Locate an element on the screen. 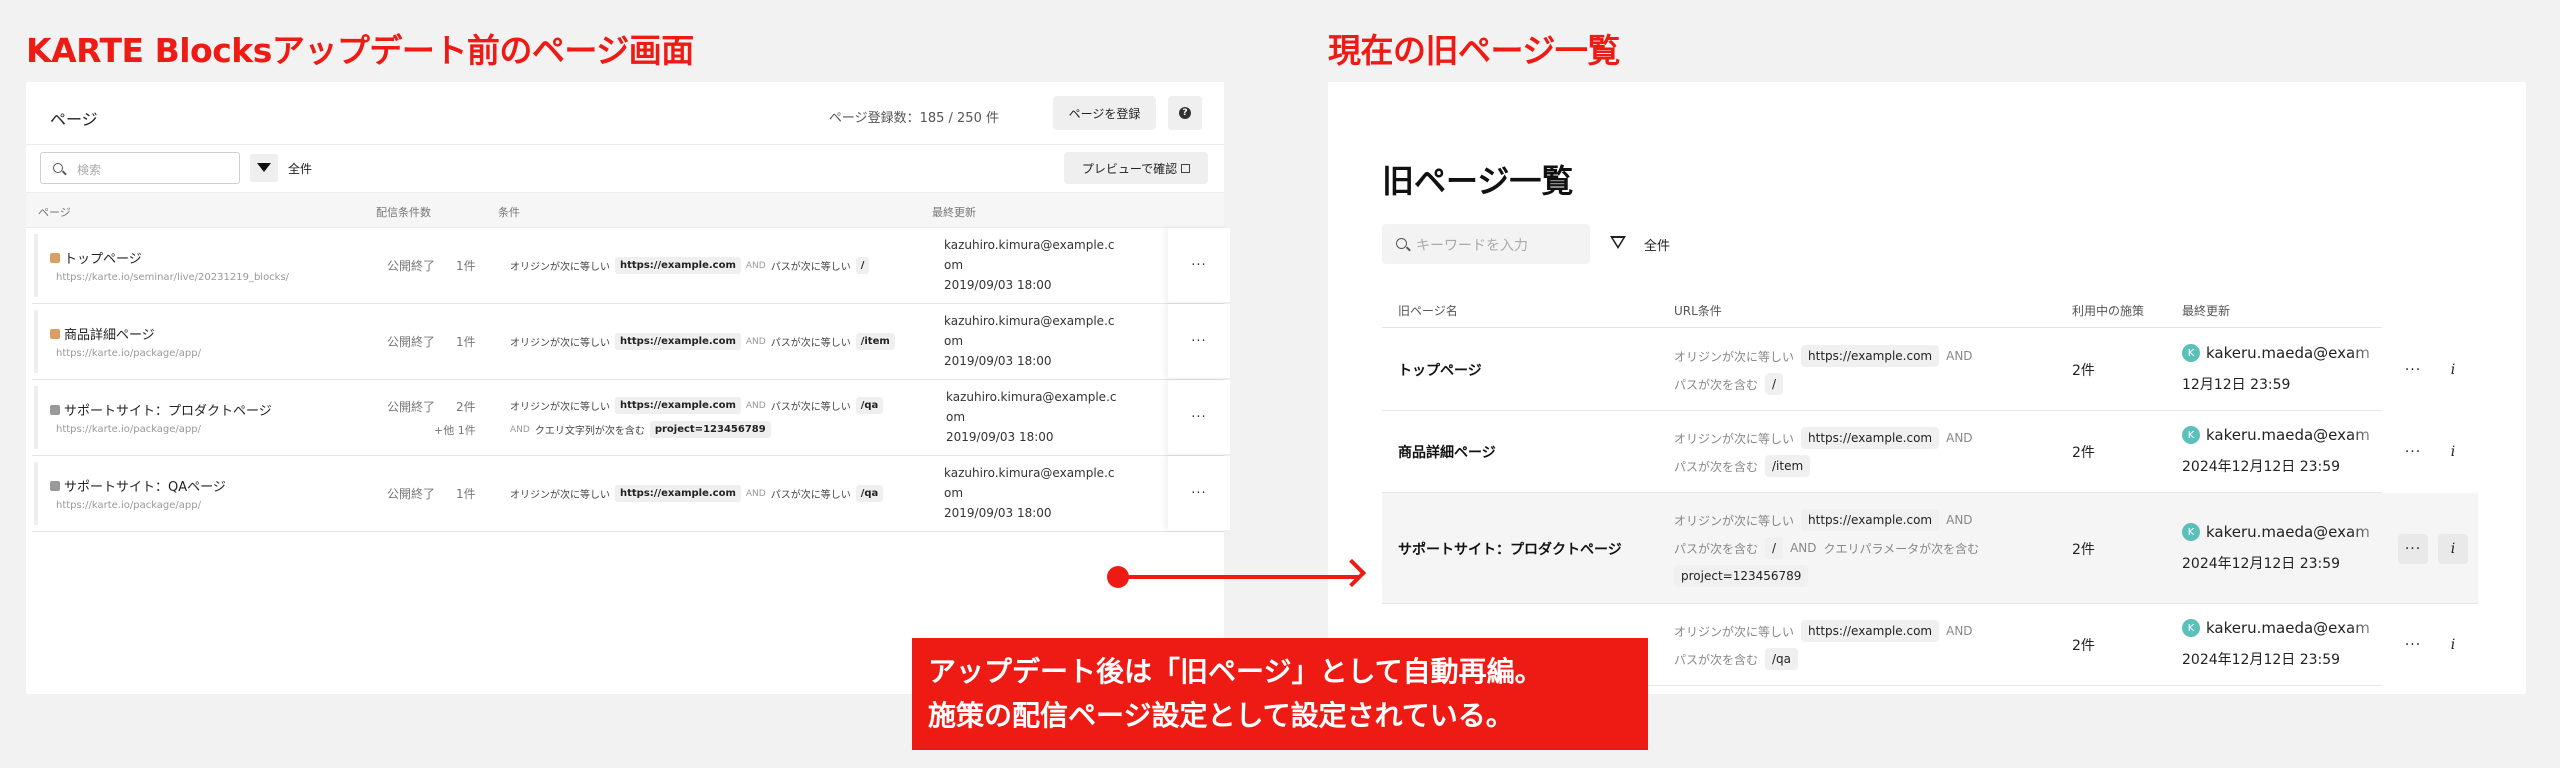  page-title: 旧ページ一覧 is located at coordinates (1478, 181).